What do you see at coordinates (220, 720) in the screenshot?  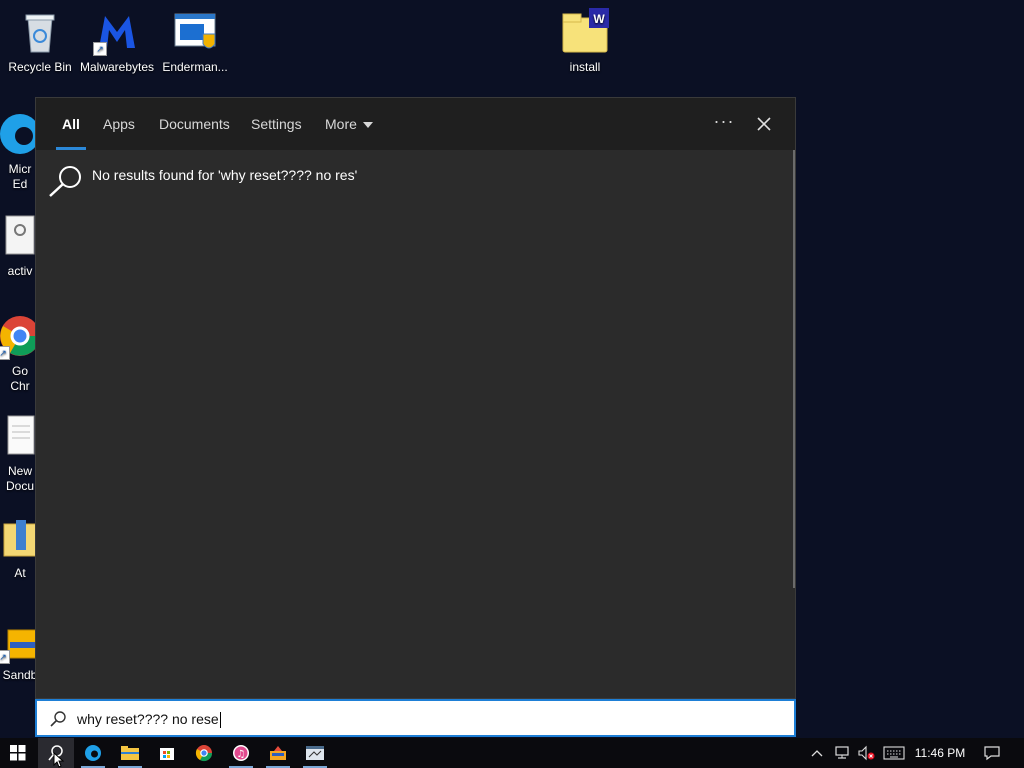 I see `text-caret` at bounding box center [220, 720].